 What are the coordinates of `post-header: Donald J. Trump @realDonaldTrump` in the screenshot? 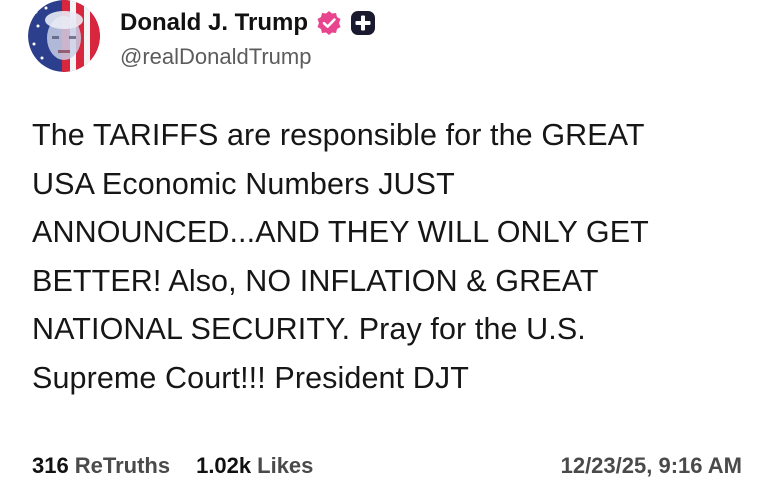 It's located at (420, 38).